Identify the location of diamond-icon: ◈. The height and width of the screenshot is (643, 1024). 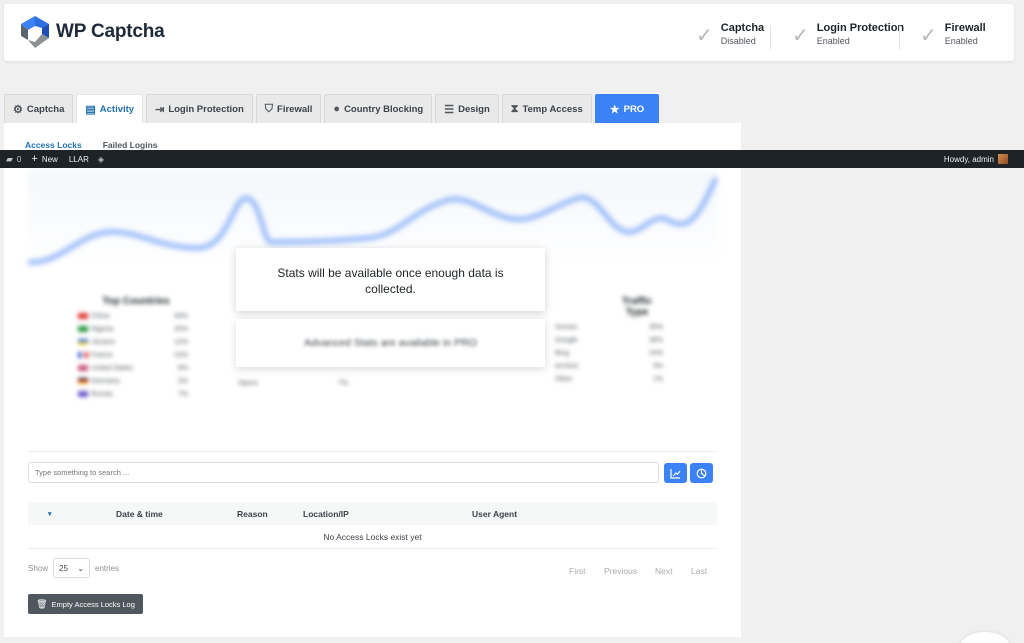
(101, 159).